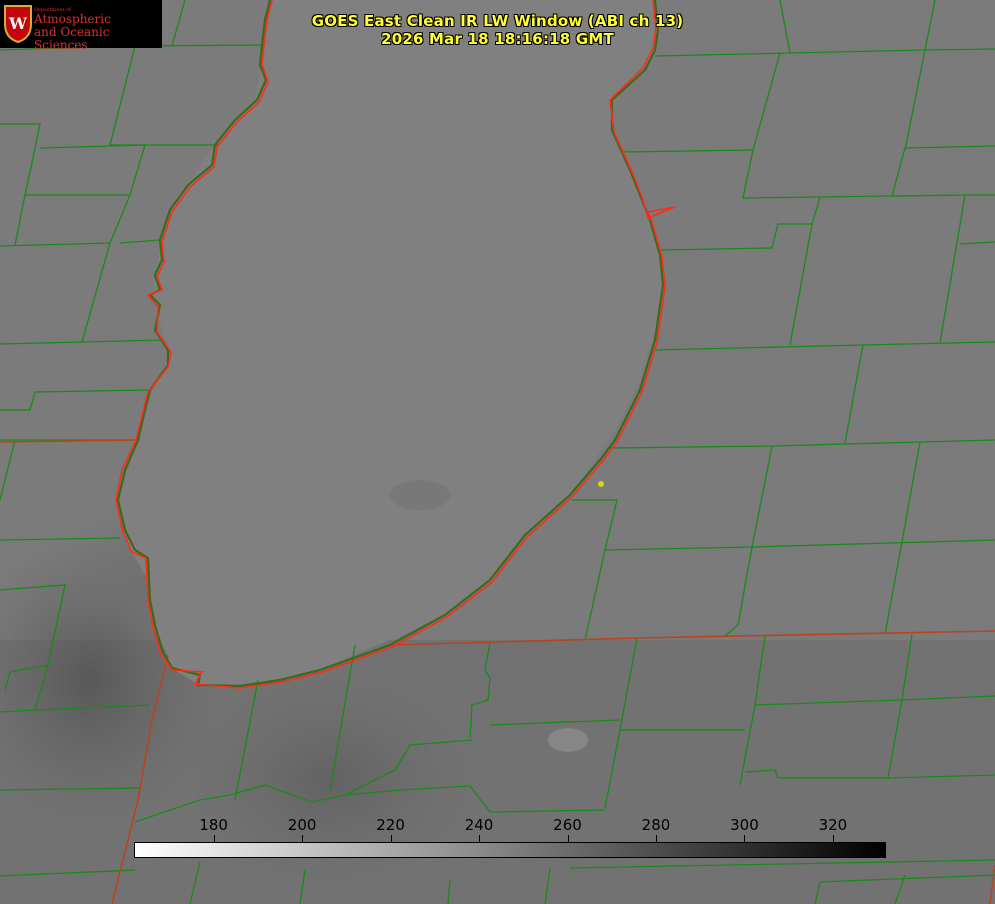  Describe the element at coordinates (390, 825) in the screenshot. I see `colorbar-tick-label: 220` at that location.